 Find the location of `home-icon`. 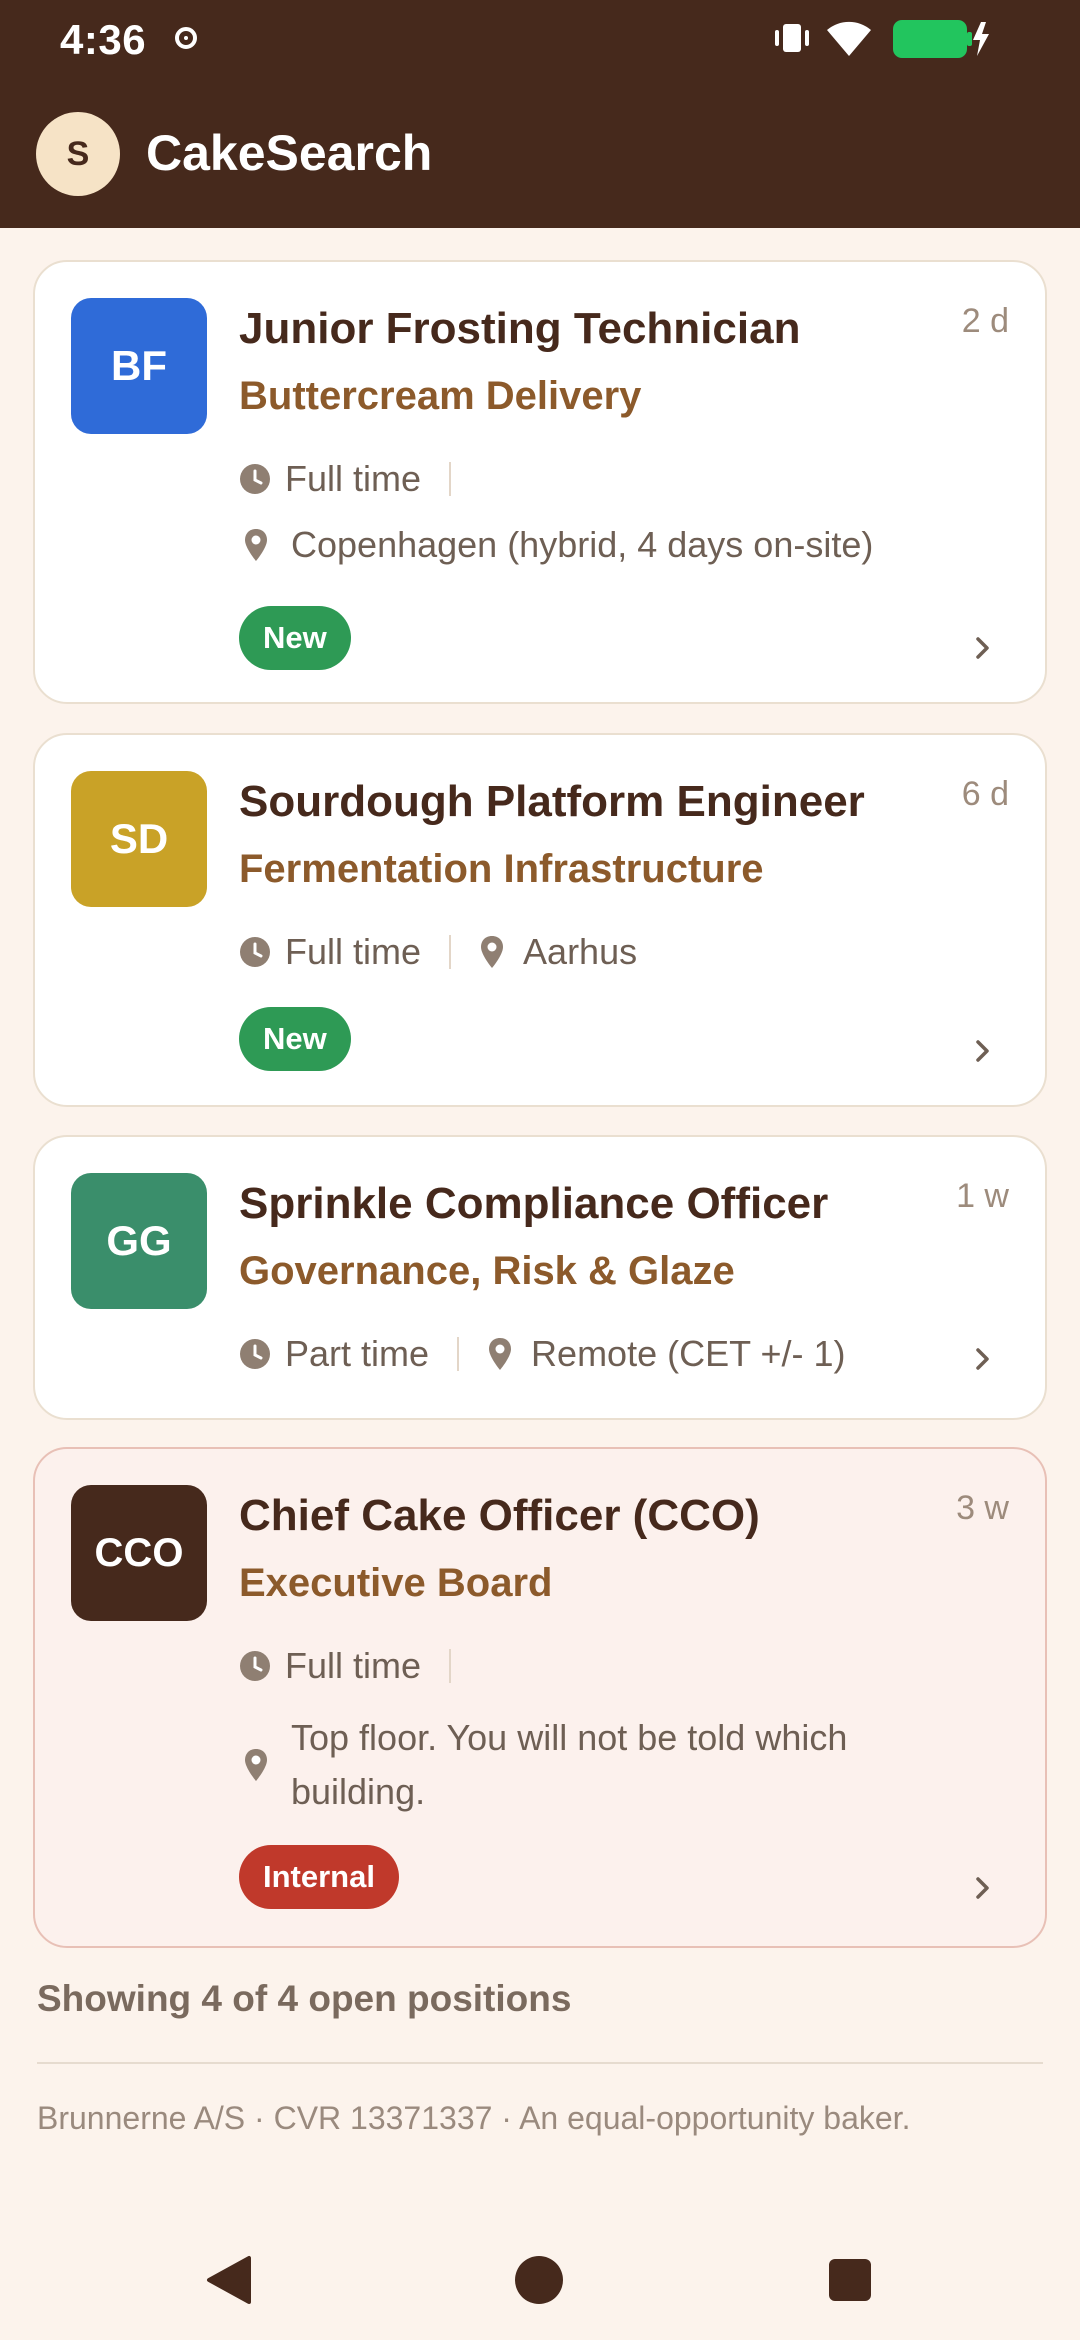

home-icon is located at coordinates (539, 2280).